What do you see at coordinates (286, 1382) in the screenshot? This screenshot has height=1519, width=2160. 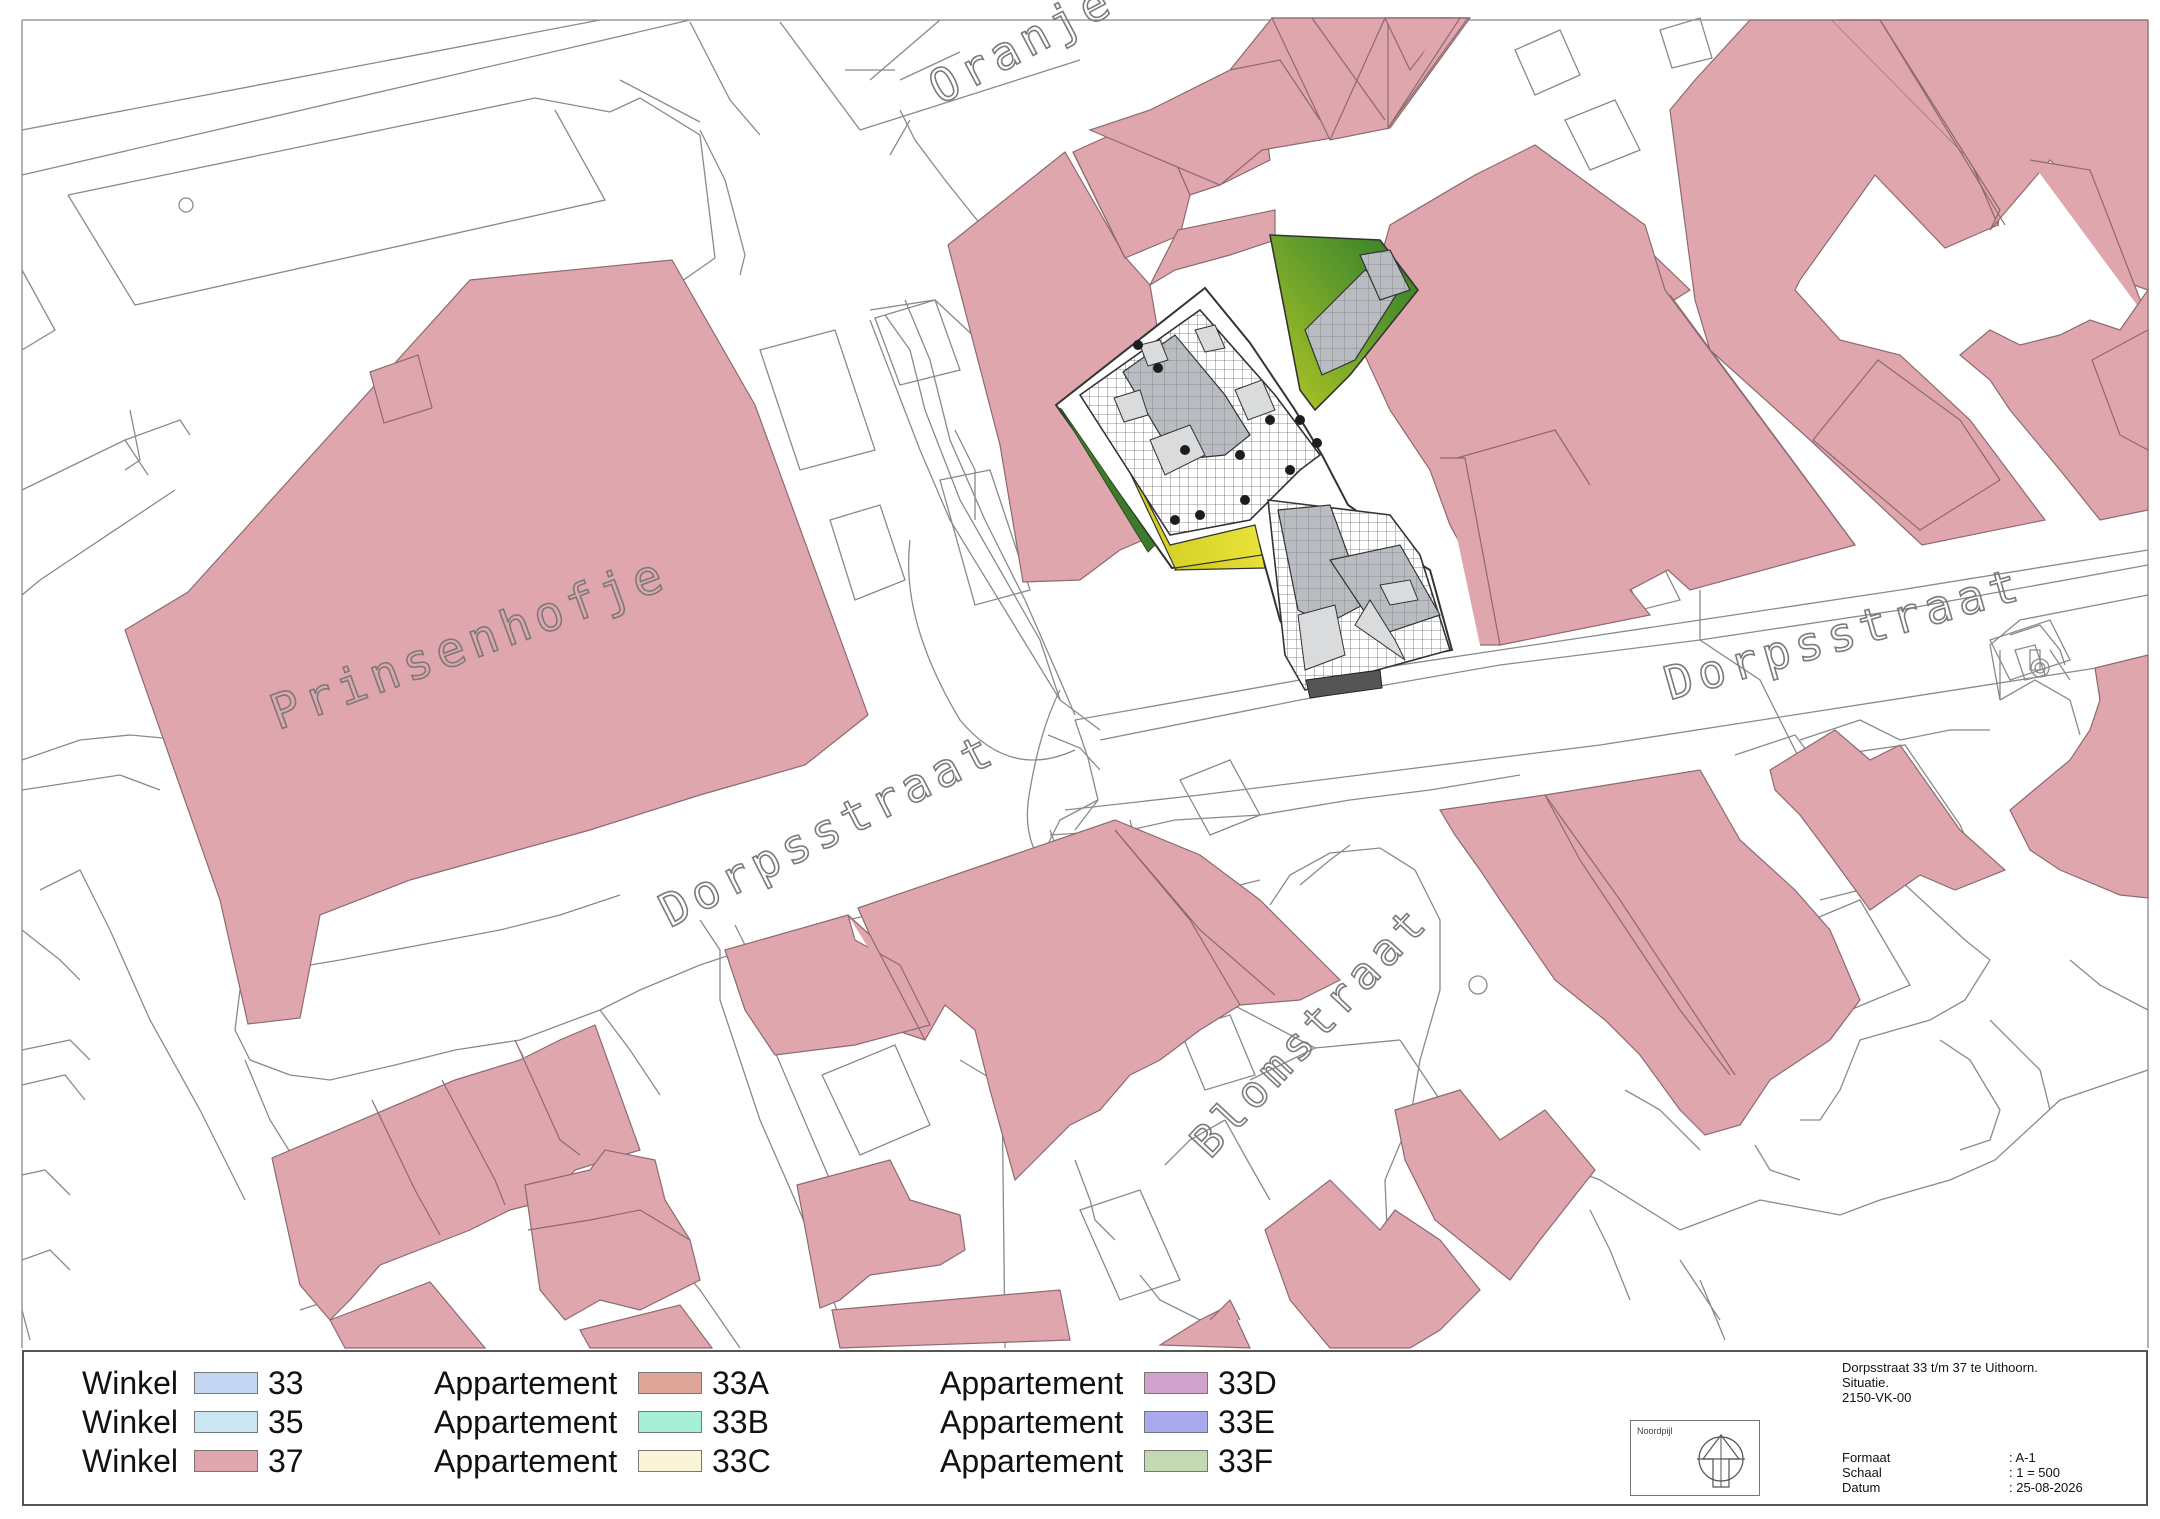 I see `legend-code-33: 33` at bounding box center [286, 1382].